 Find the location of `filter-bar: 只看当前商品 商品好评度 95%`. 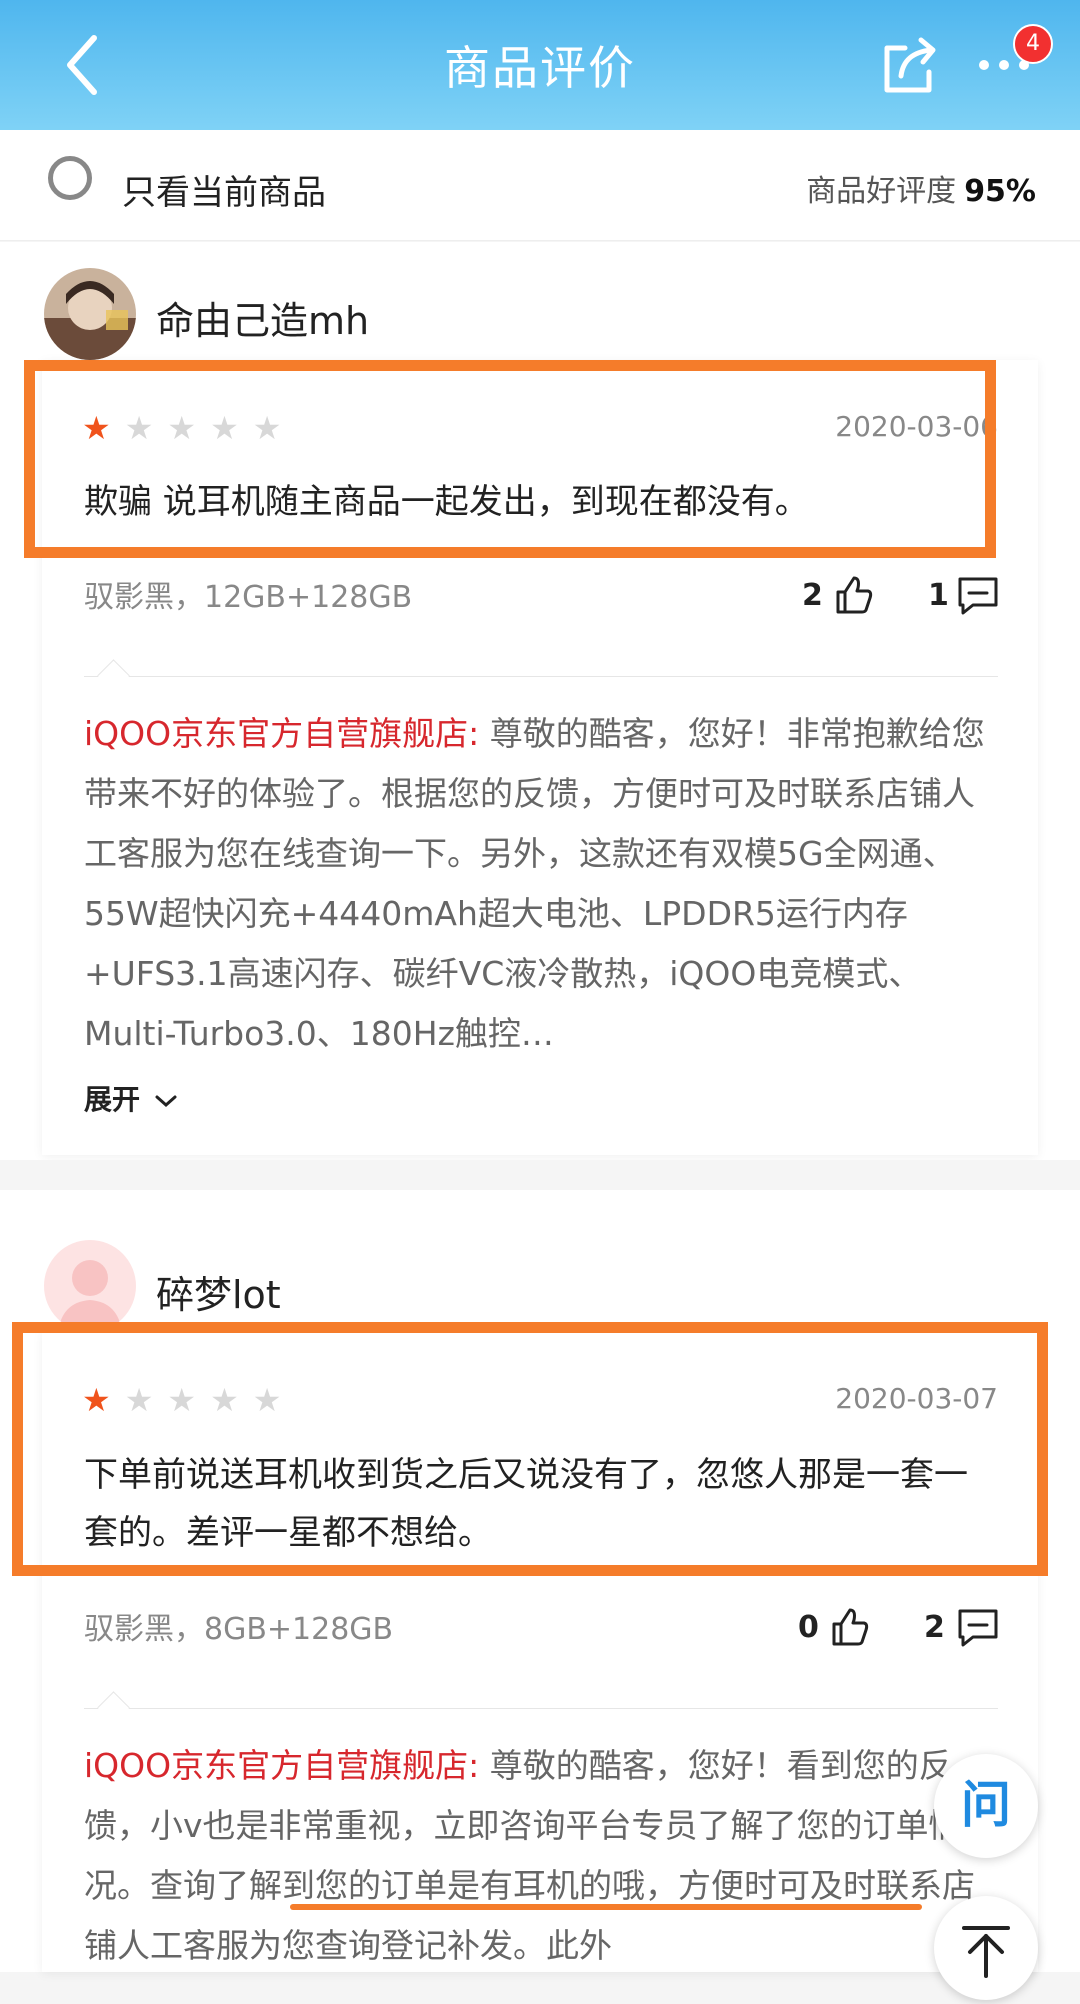

filter-bar: 只看当前商品 商品好评度 95% is located at coordinates (540, 185).